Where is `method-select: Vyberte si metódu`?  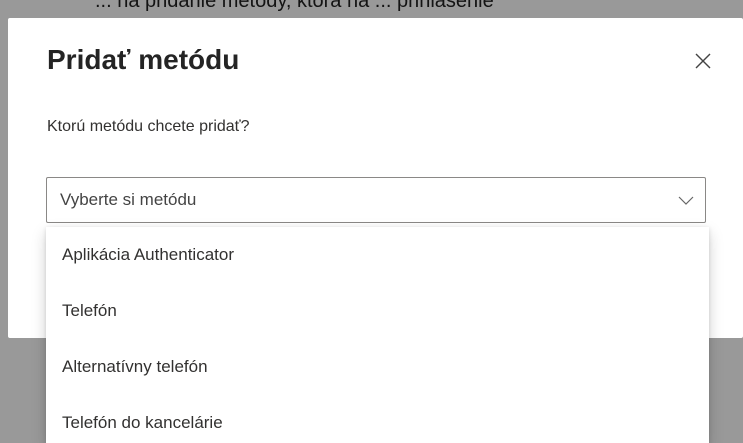 method-select: Vyberte si metódu is located at coordinates (376, 200).